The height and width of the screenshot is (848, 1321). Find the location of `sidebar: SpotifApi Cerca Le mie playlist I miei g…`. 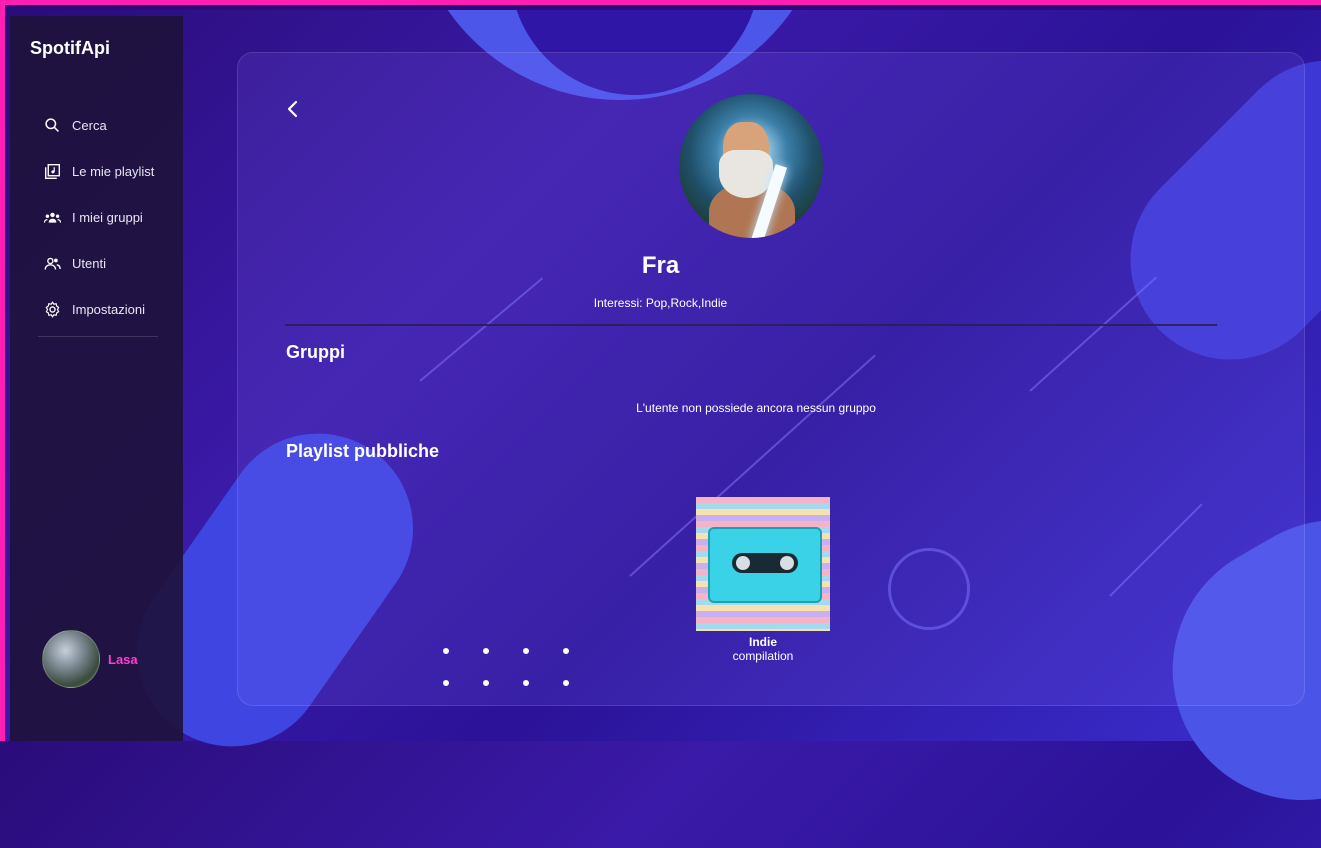

sidebar: SpotifApi Cerca Le mie playlist I miei g… is located at coordinates (96, 378).